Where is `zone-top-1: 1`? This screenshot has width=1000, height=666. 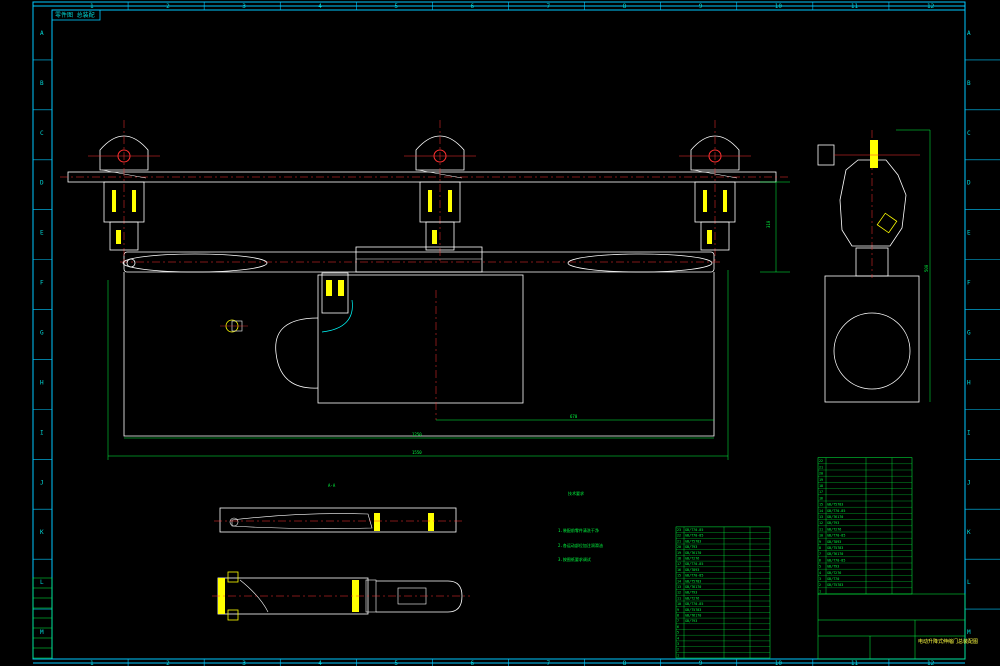 zone-top-1: 1 is located at coordinates (92, 6).